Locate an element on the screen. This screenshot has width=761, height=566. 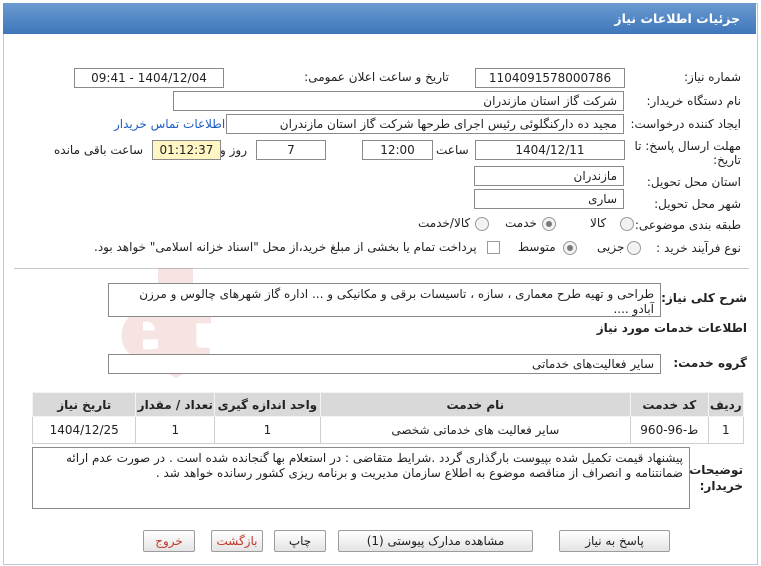
province-label: استان محل تحویل: is located at coordinates (693, 182).